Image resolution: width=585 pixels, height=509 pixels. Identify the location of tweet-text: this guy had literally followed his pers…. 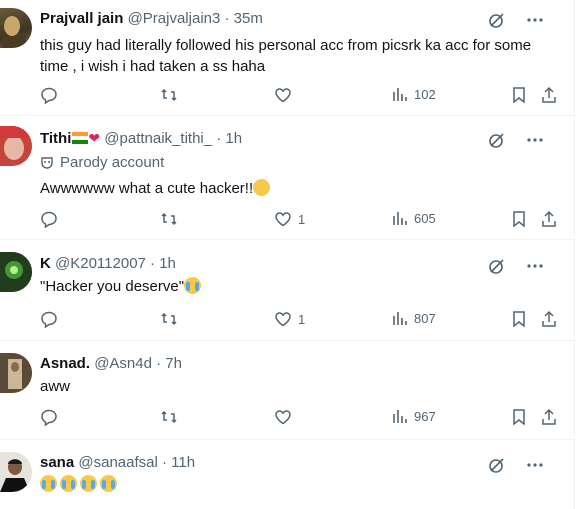
(300, 56).